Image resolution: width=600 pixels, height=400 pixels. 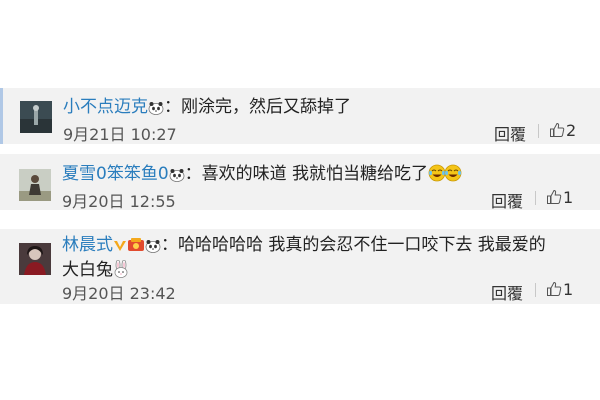 I want to click on comment-username: 夏雪0笨笨鱼0, so click(x=115, y=174).